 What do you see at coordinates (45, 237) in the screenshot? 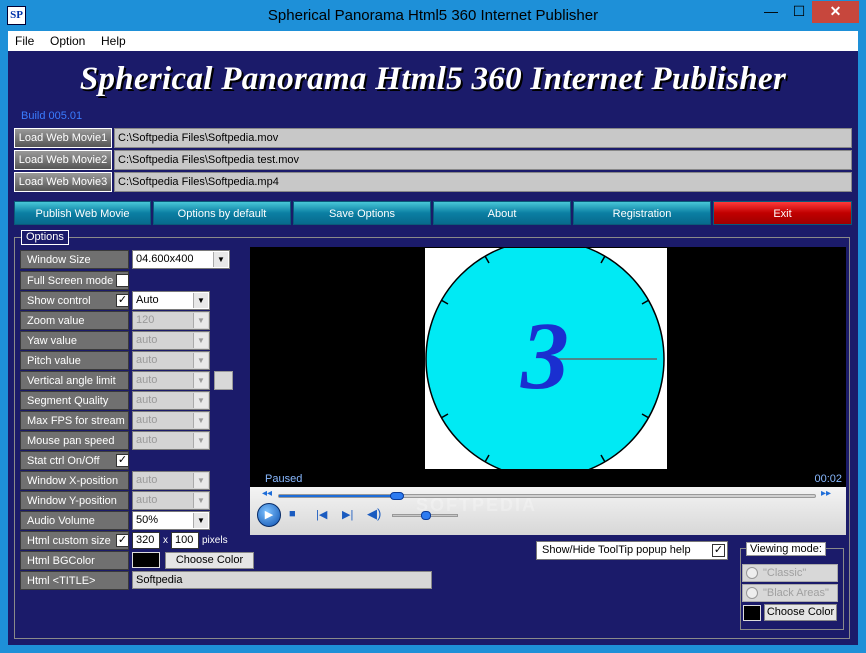
I see `options-legend: Options` at bounding box center [45, 237].